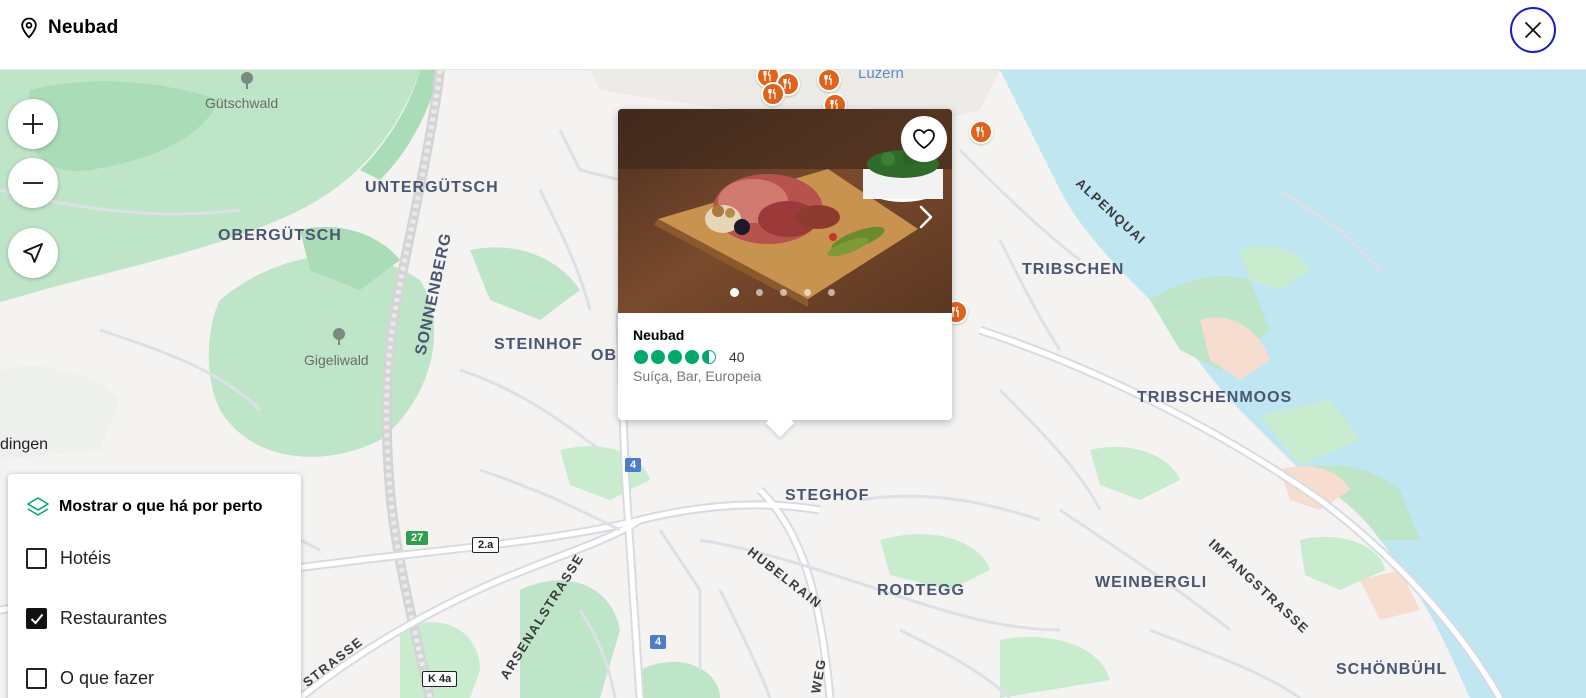  Describe the element at coordinates (697, 376) in the screenshot. I see `cuisine-list: Suíça, Bar, Europeia` at that location.